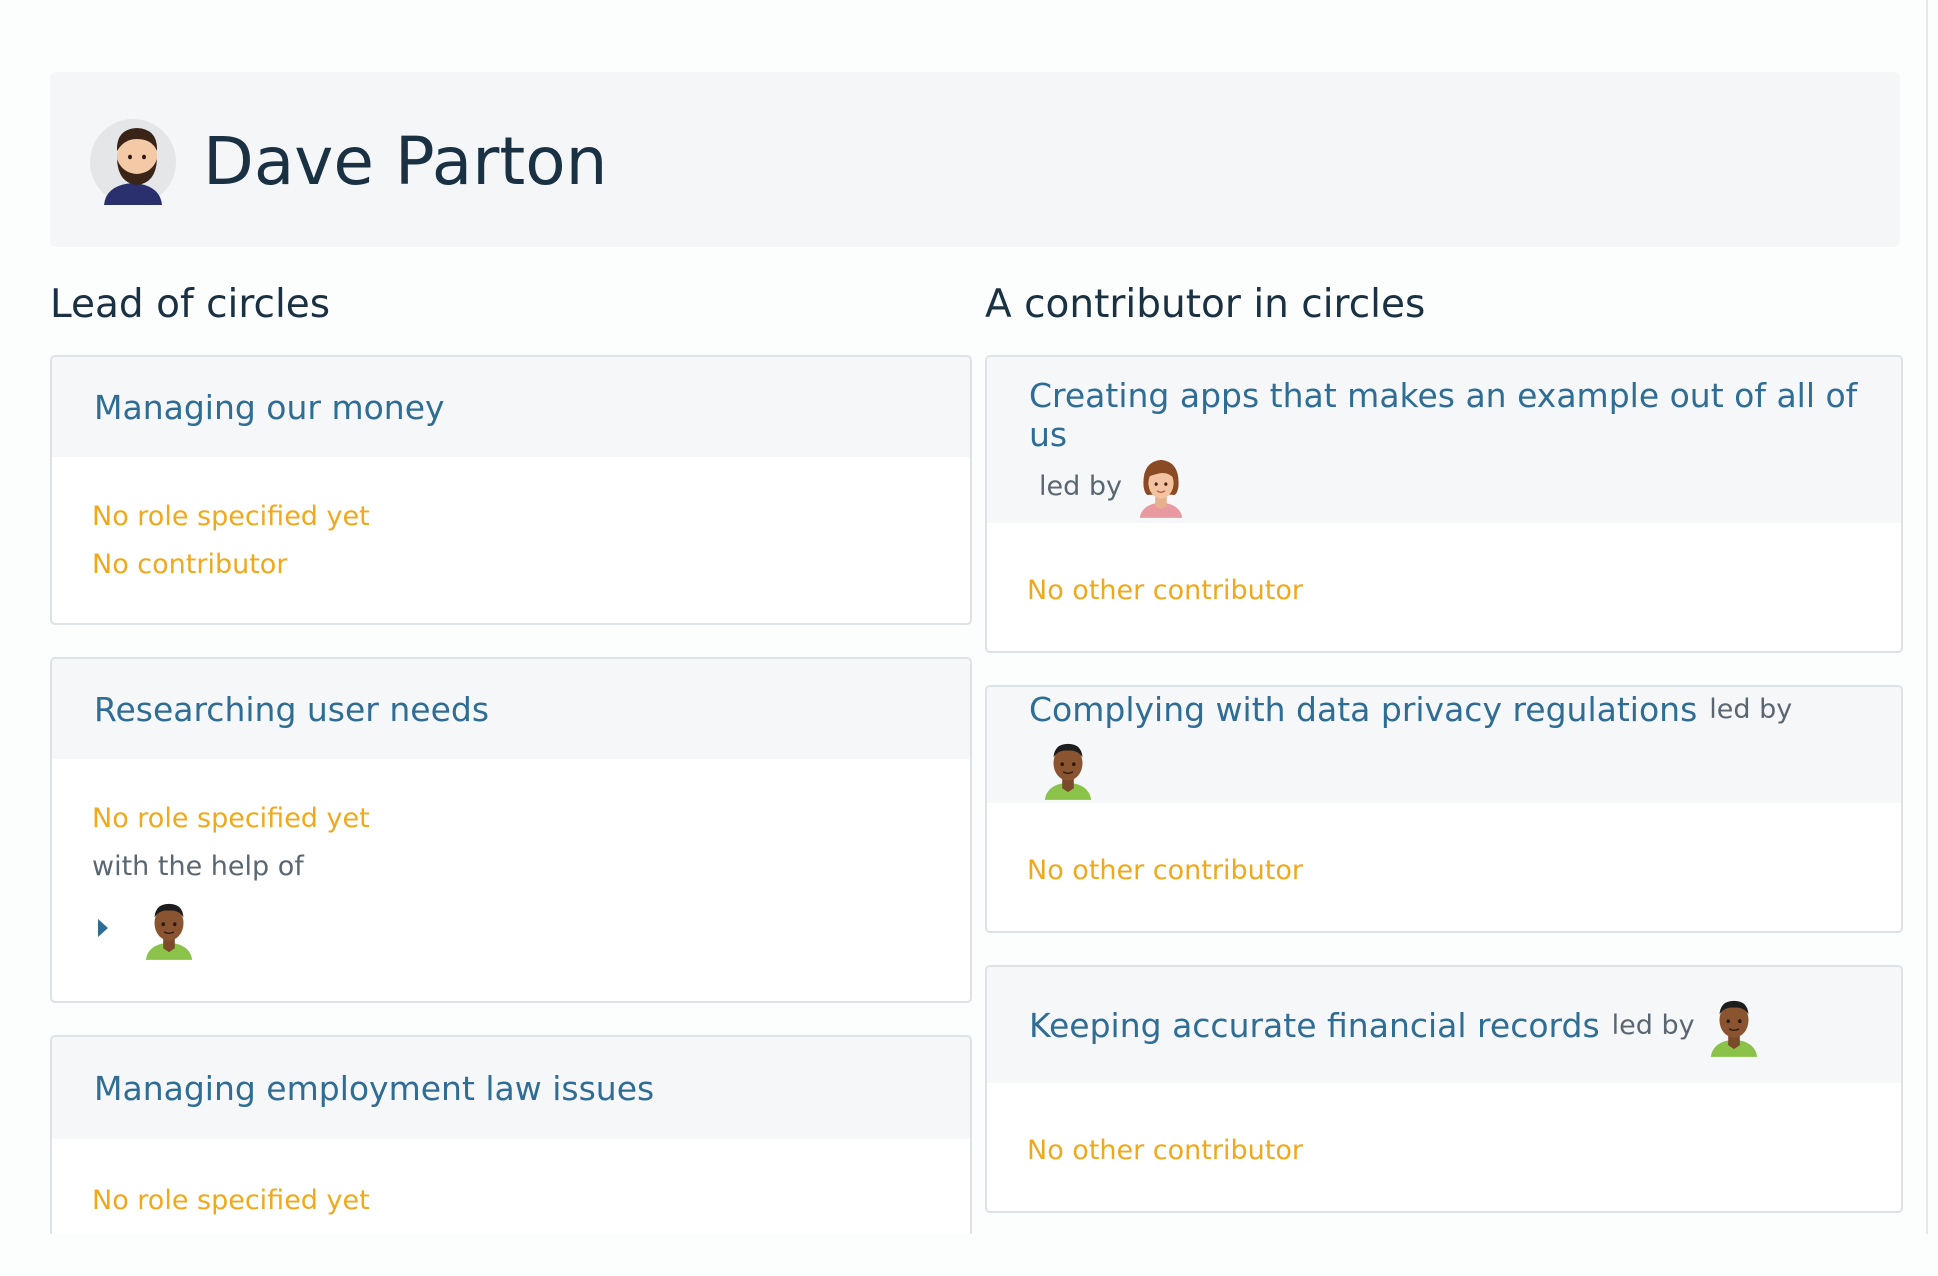 This screenshot has height=1276, width=1938. What do you see at coordinates (511, 709) in the screenshot?
I see `circle-card-header: Researching user needs` at bounding box center [511, 709].